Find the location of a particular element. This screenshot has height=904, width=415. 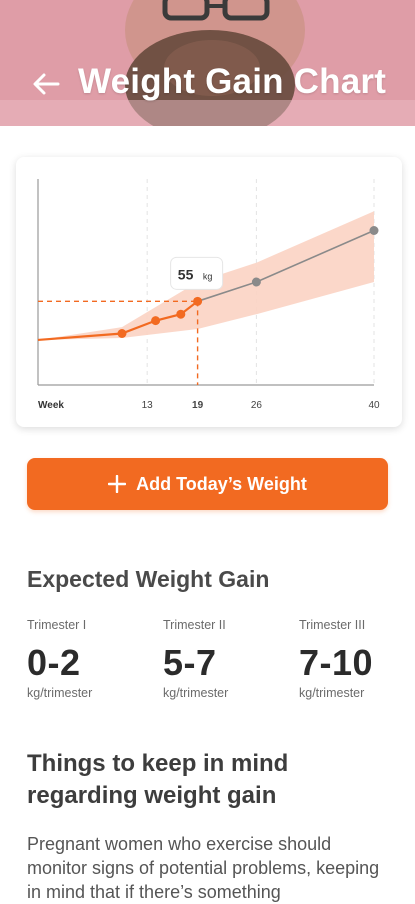

trimester-value: 0-2 is located at coordinates (54, 662).